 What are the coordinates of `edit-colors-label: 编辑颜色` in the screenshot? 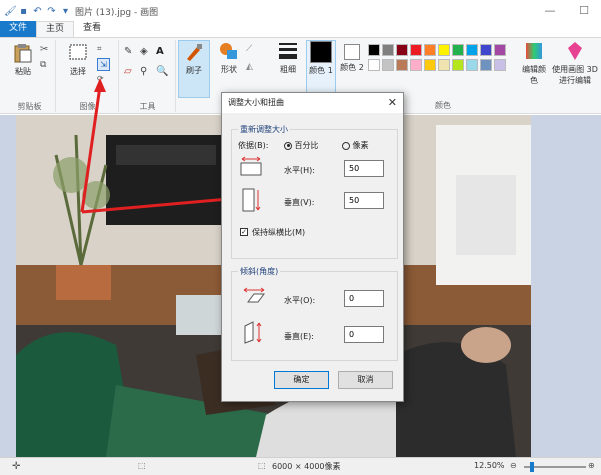 It's located at (534, 75).